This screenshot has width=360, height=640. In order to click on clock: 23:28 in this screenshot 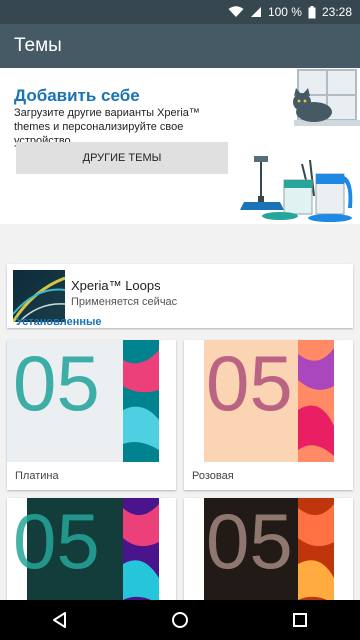, I will do `click(336, 12)`.